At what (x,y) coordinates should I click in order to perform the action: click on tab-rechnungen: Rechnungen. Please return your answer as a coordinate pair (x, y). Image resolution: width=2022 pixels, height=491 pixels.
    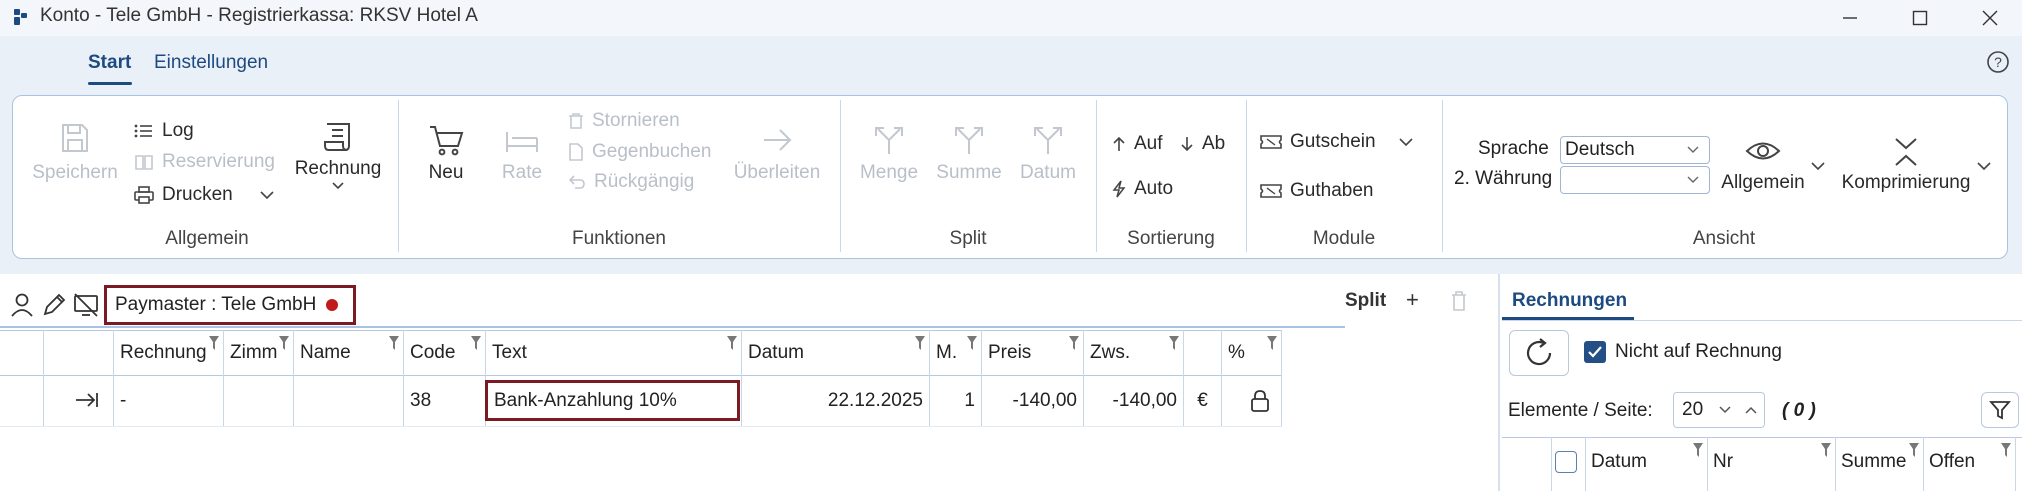
    Looking at the image, I should click on (1569, 301).